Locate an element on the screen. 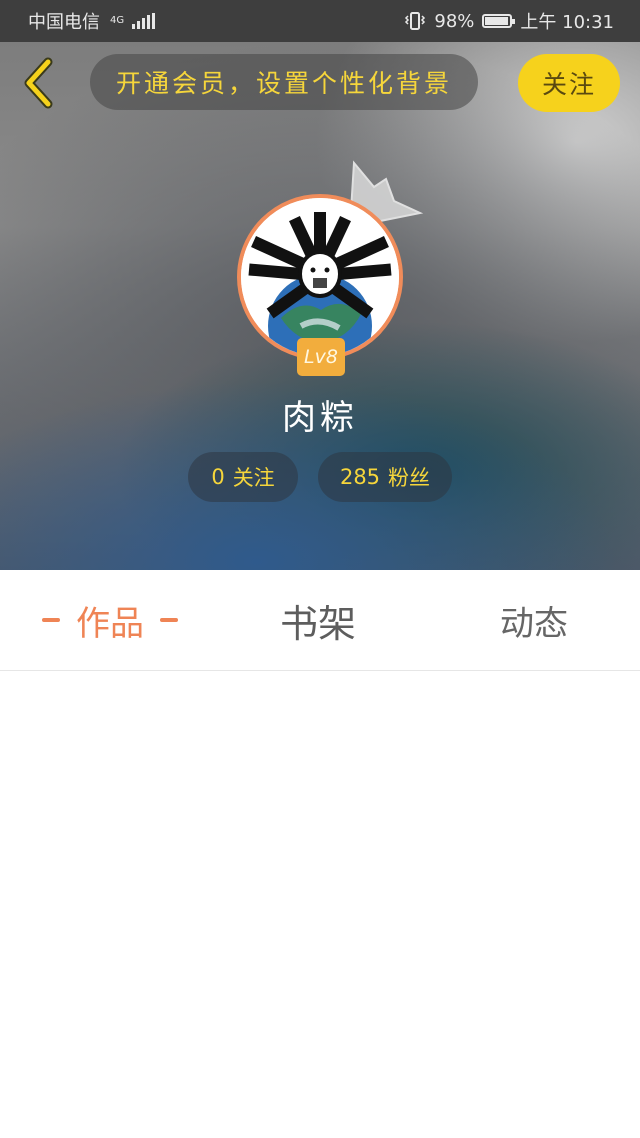  fans-count: 285 is located at coordinates (360, 477).